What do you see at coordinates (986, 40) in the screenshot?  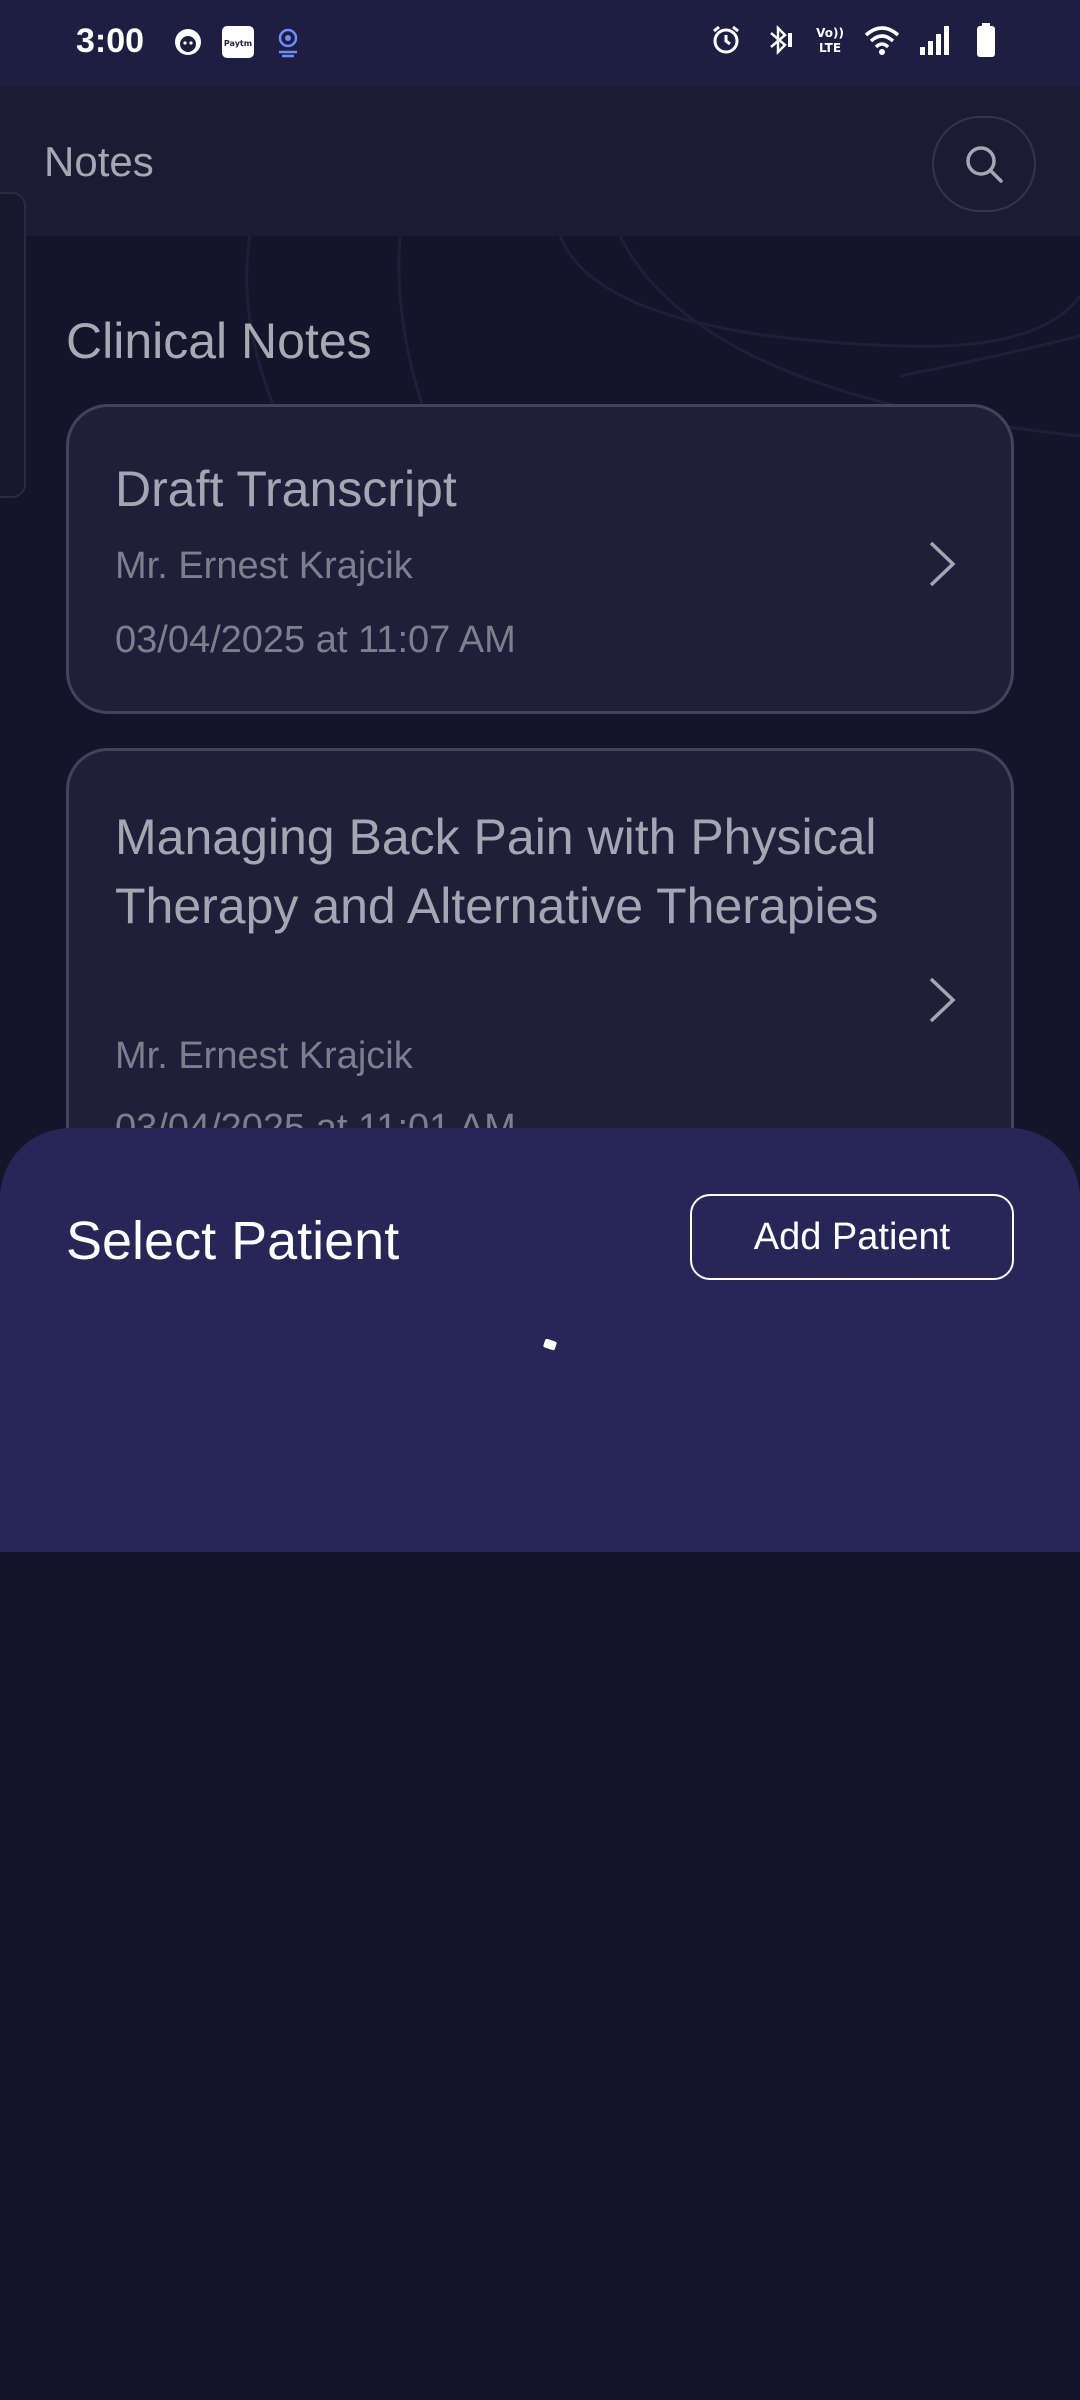 I see `battery-icon` at bounding box center [986, 40].